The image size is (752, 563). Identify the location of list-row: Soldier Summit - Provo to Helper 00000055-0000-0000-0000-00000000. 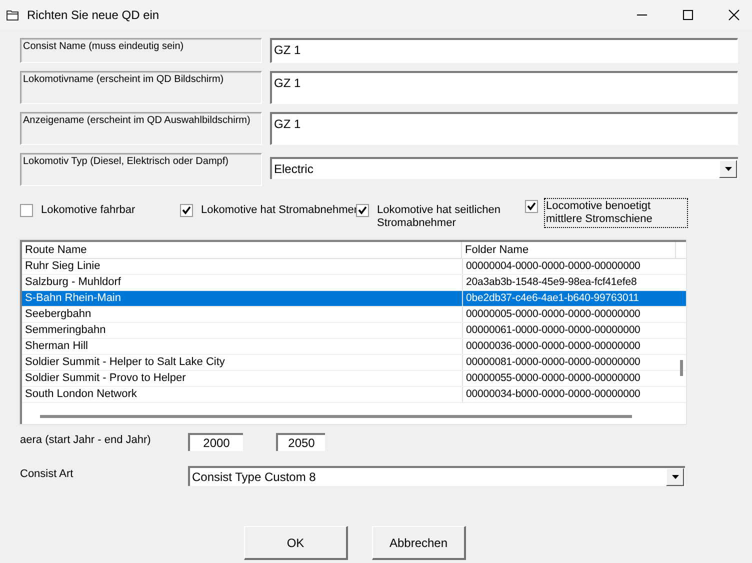
(354, 379).